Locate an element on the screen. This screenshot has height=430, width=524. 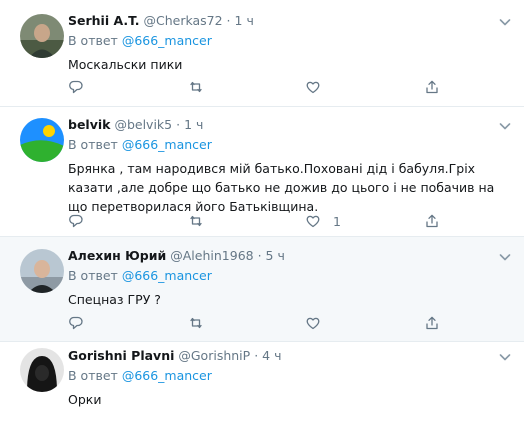
tweet-header: Serhii A.T. @Cherkas72 · 1 ч is located at coordinates (290, 21).